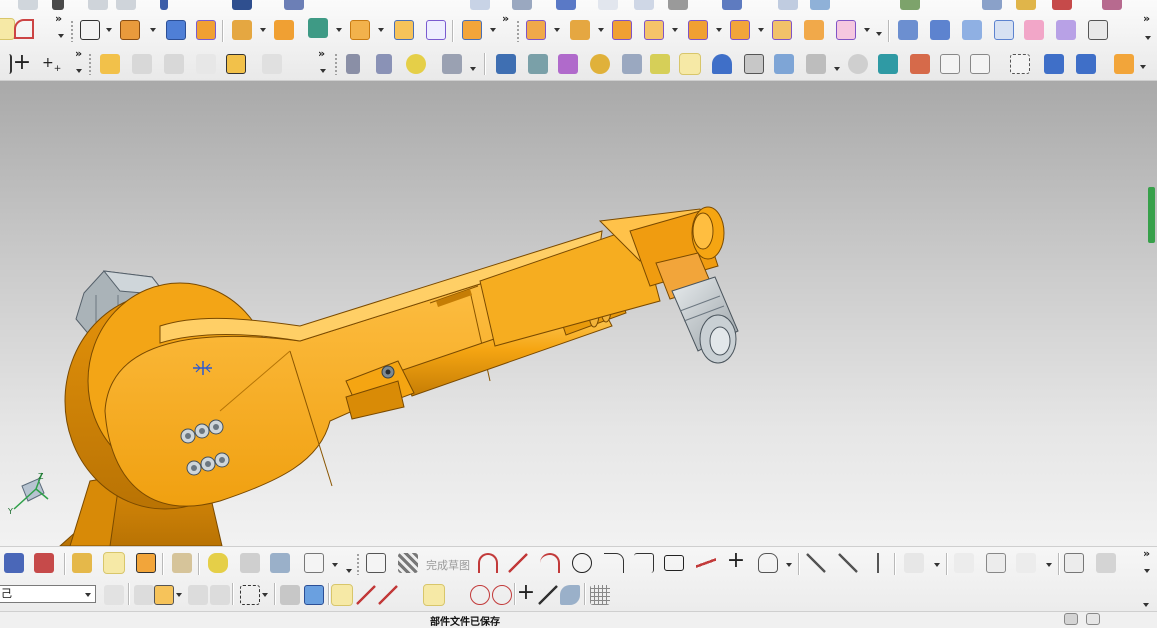  I want to click on snap-grid-icon, so click(600, 595).